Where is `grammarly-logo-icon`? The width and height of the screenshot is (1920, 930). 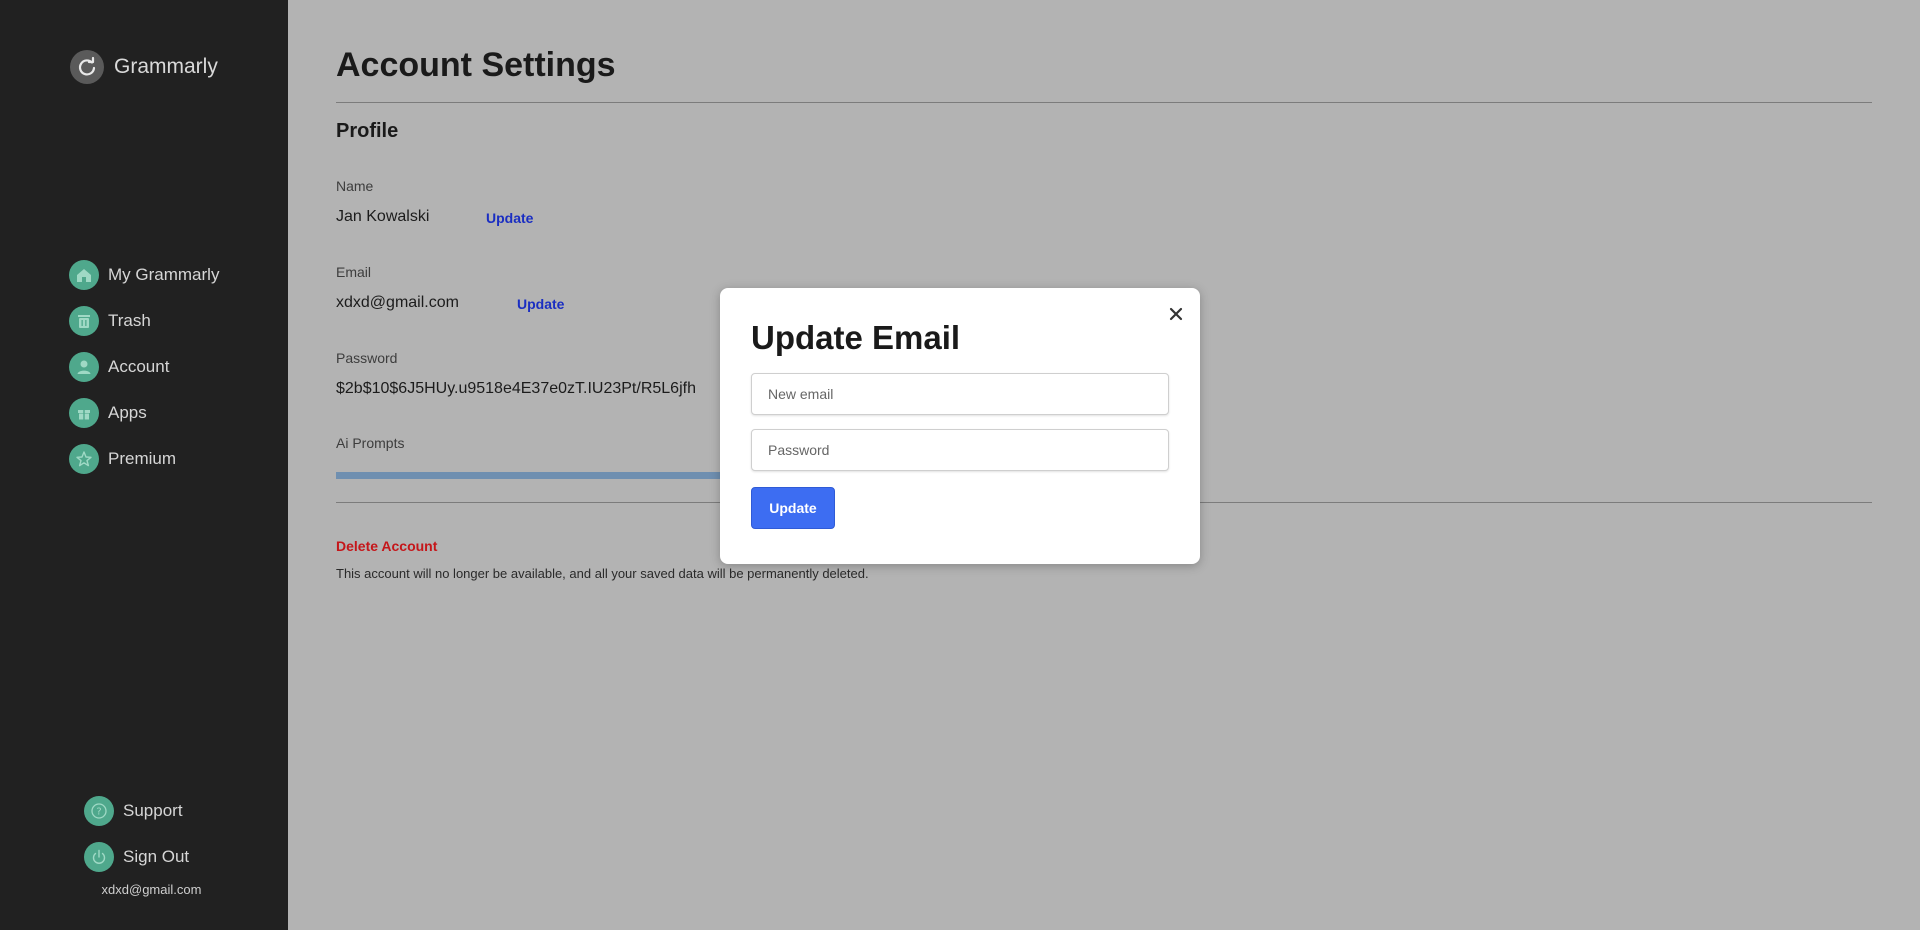 grammarly-logo-icon is located at coordinates (87, 67).